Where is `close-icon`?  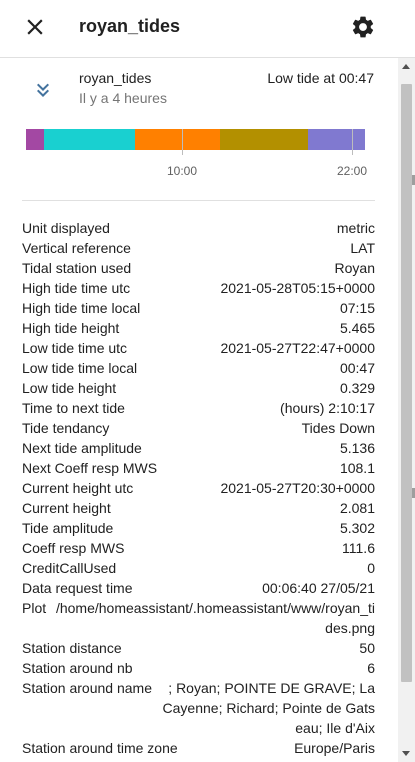 close-icon is located at coordinates (35, 27).